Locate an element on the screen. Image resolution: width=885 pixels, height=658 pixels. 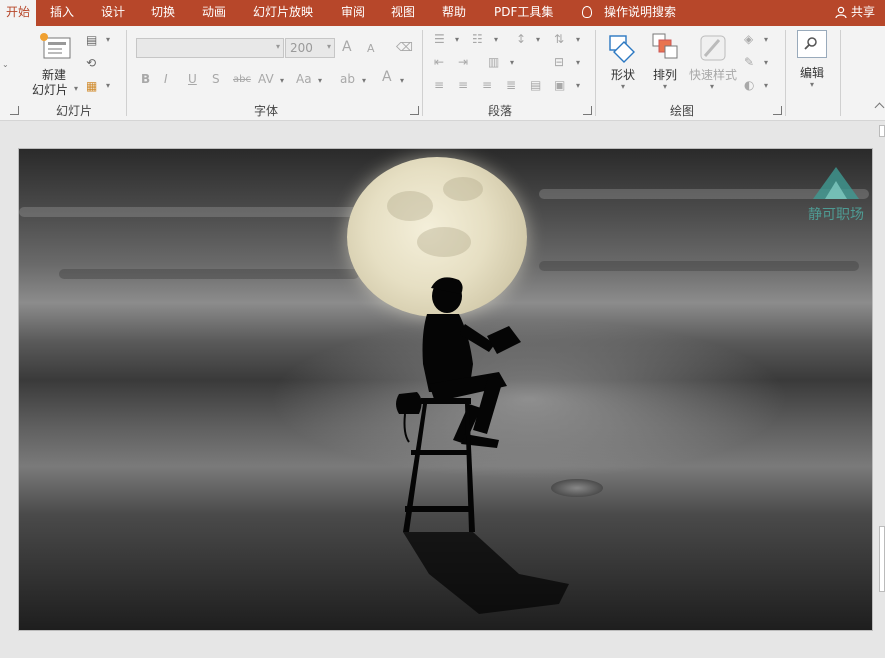
underline-button: U is located at coordinates (192, 79).